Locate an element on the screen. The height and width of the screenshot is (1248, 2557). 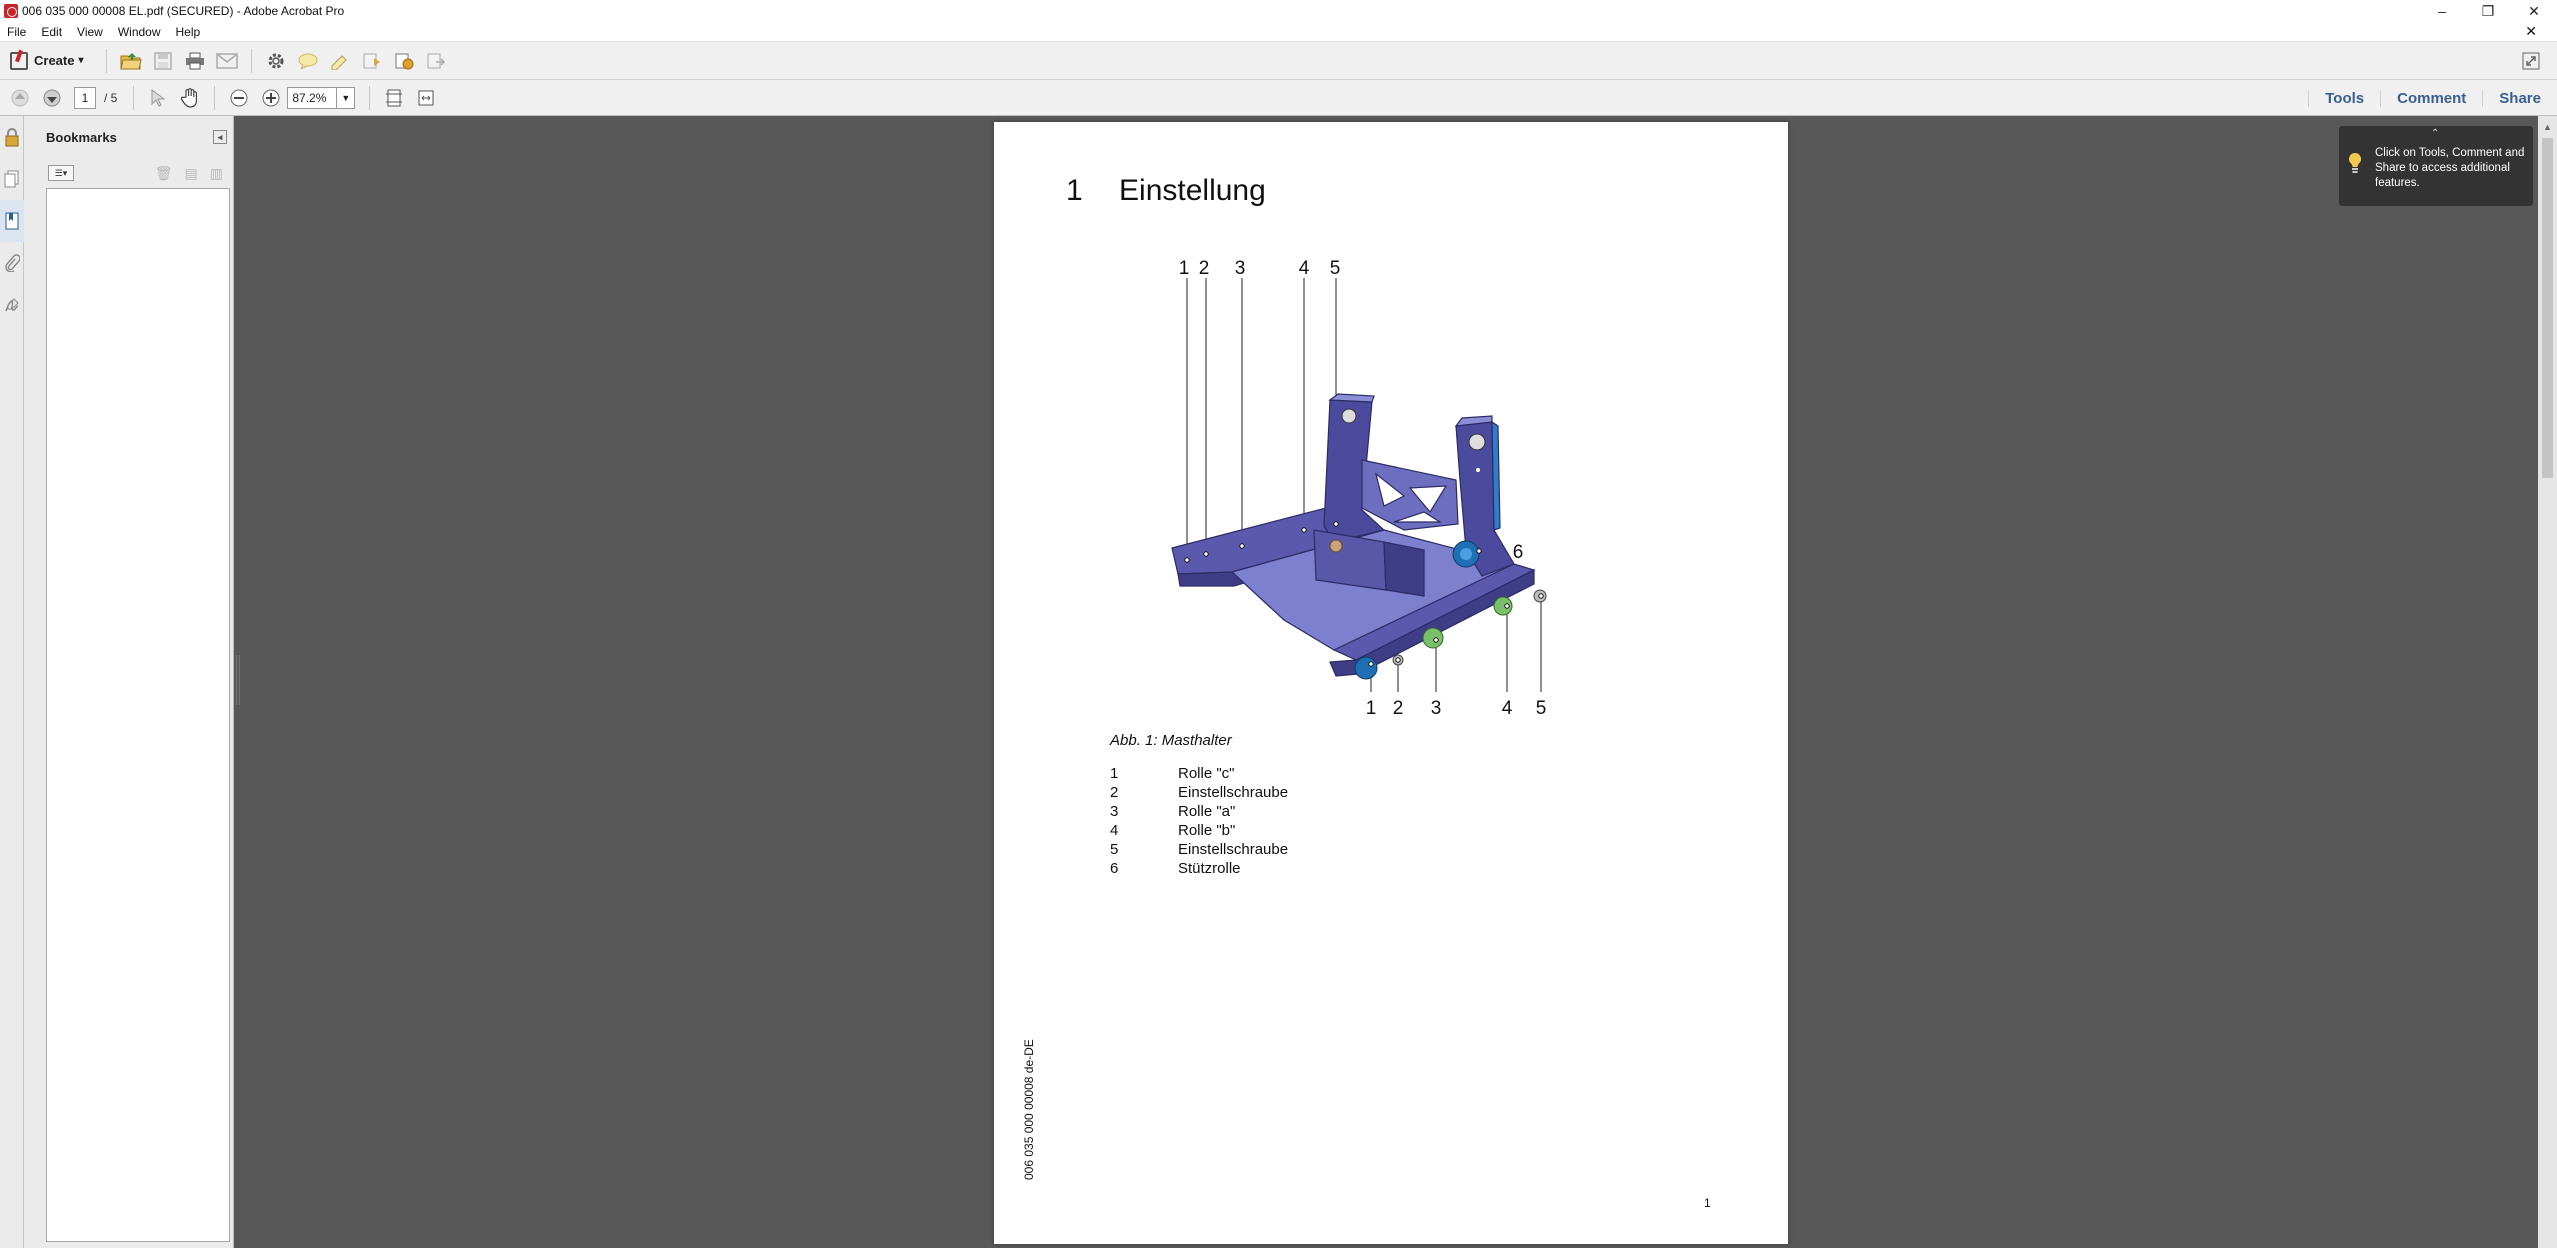
callout-top-4: 4 is located at coordinates (1304, 268).